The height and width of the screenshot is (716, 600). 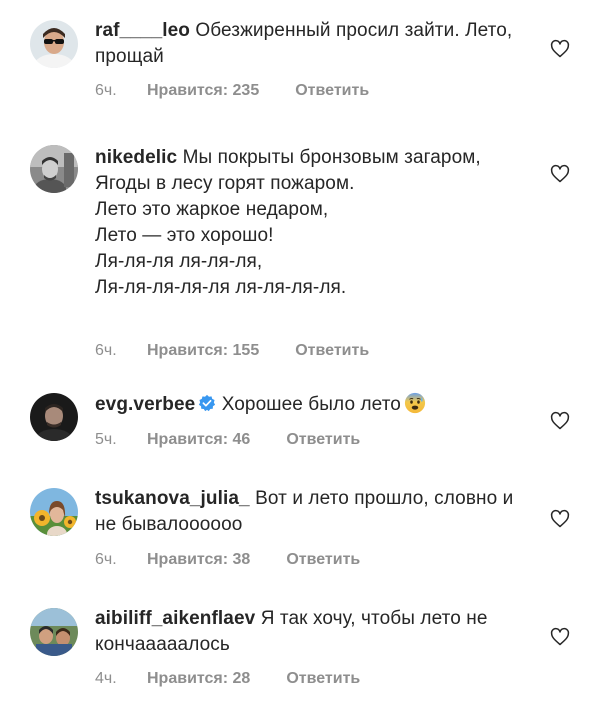 I want to click on verified-badge-icon, so click(x=207, y=403).